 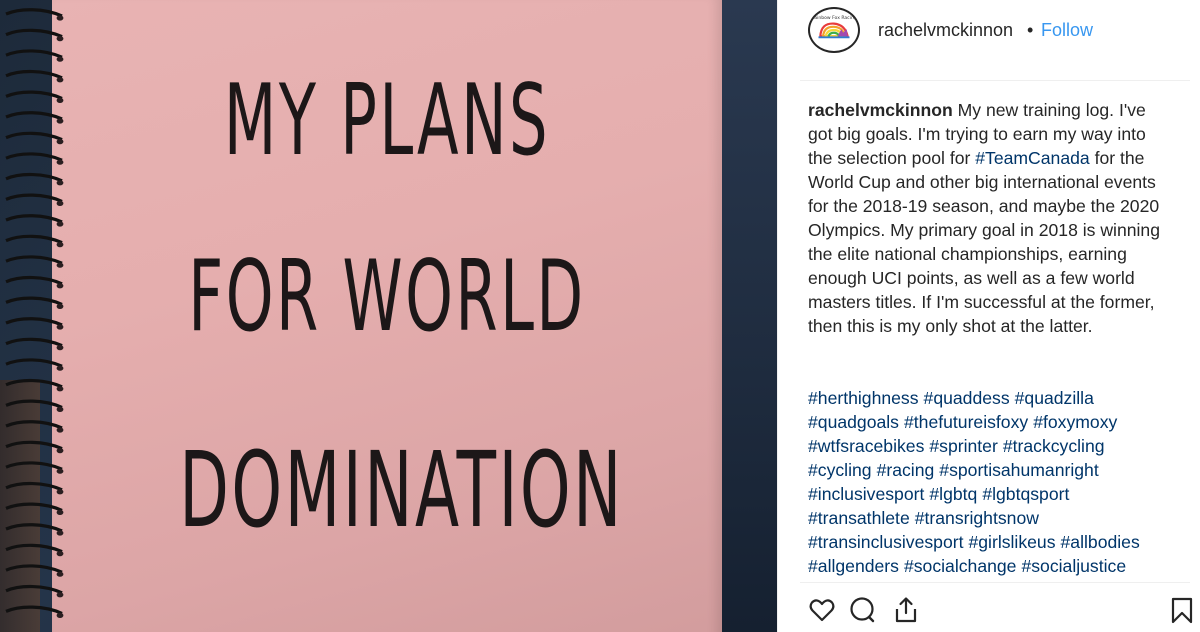 I want to click on actions-divider, so click(x=995, y=582).